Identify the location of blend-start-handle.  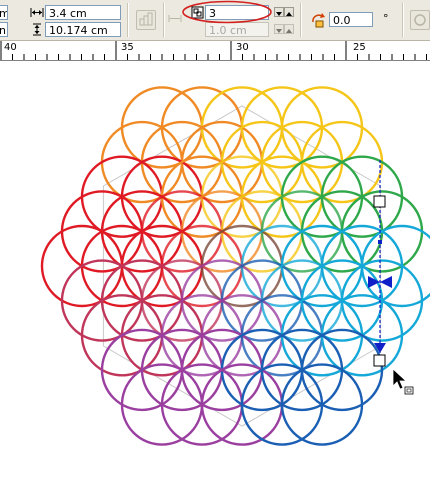
(379, 201).